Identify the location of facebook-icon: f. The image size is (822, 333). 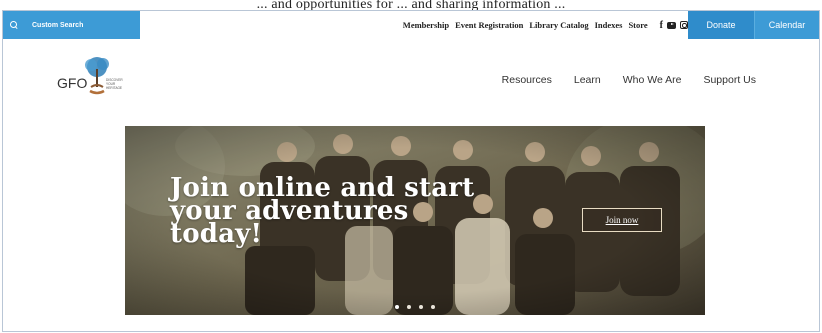
(661, 25).